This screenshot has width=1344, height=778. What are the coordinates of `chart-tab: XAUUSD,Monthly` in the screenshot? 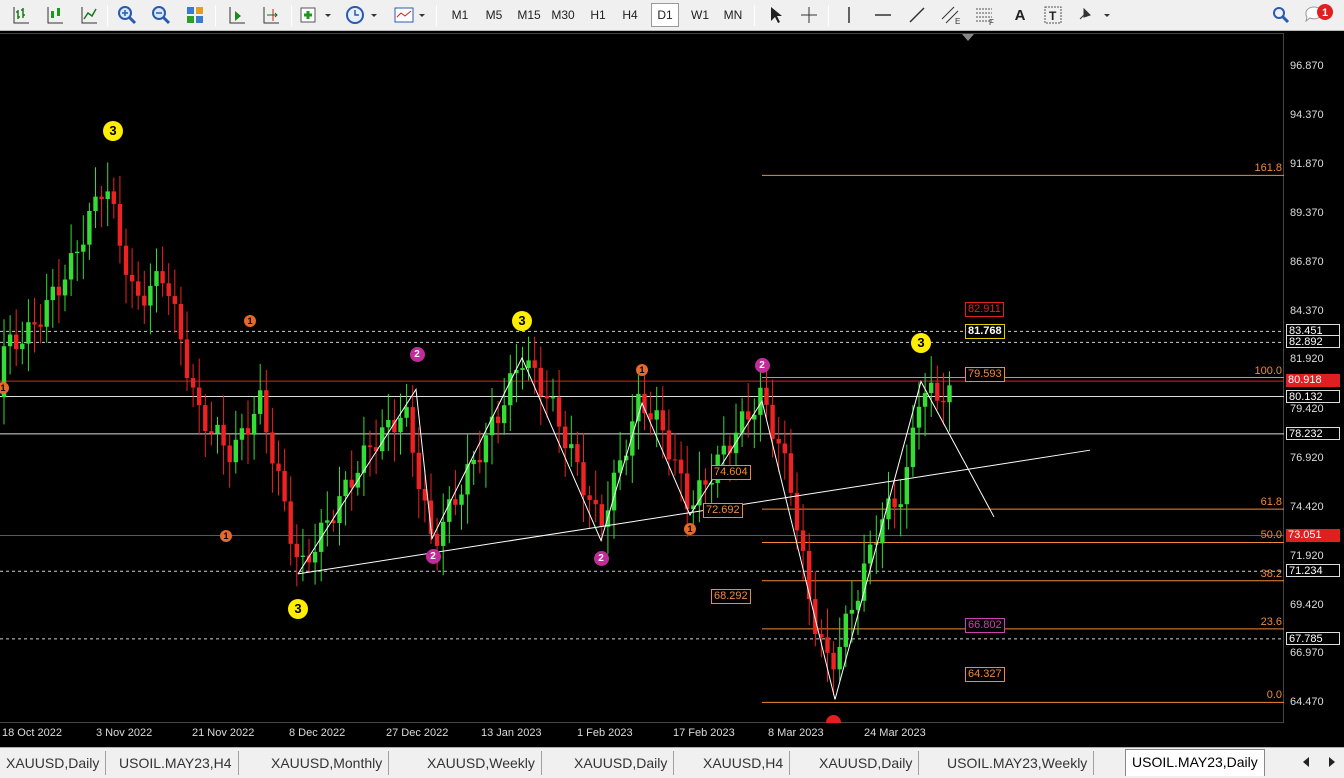 It's located at (327, 763).